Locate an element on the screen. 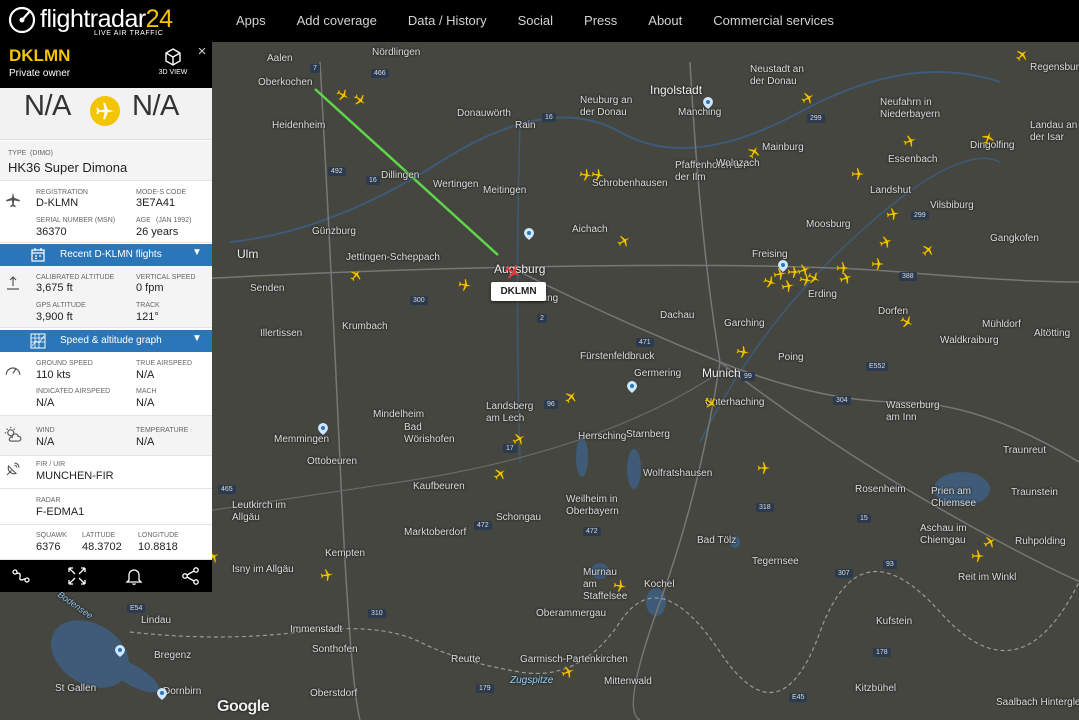 This screenshot has width=1079, height=720. route-icon is located at coordinates (21, 576).